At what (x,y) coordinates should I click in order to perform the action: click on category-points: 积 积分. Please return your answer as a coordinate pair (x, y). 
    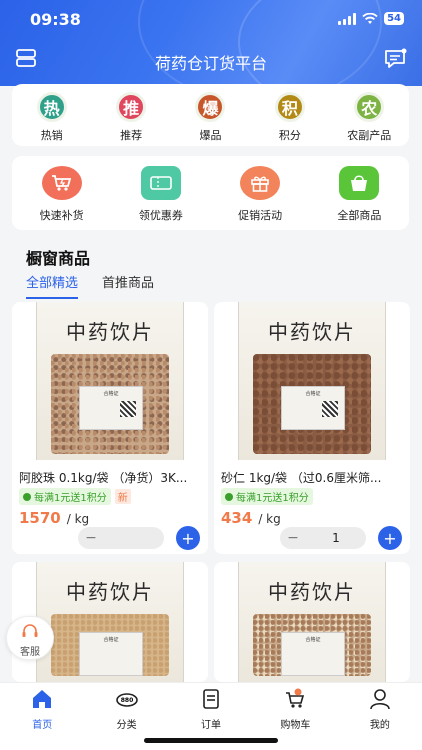
    Looking at the image, I should click on (290, 117).